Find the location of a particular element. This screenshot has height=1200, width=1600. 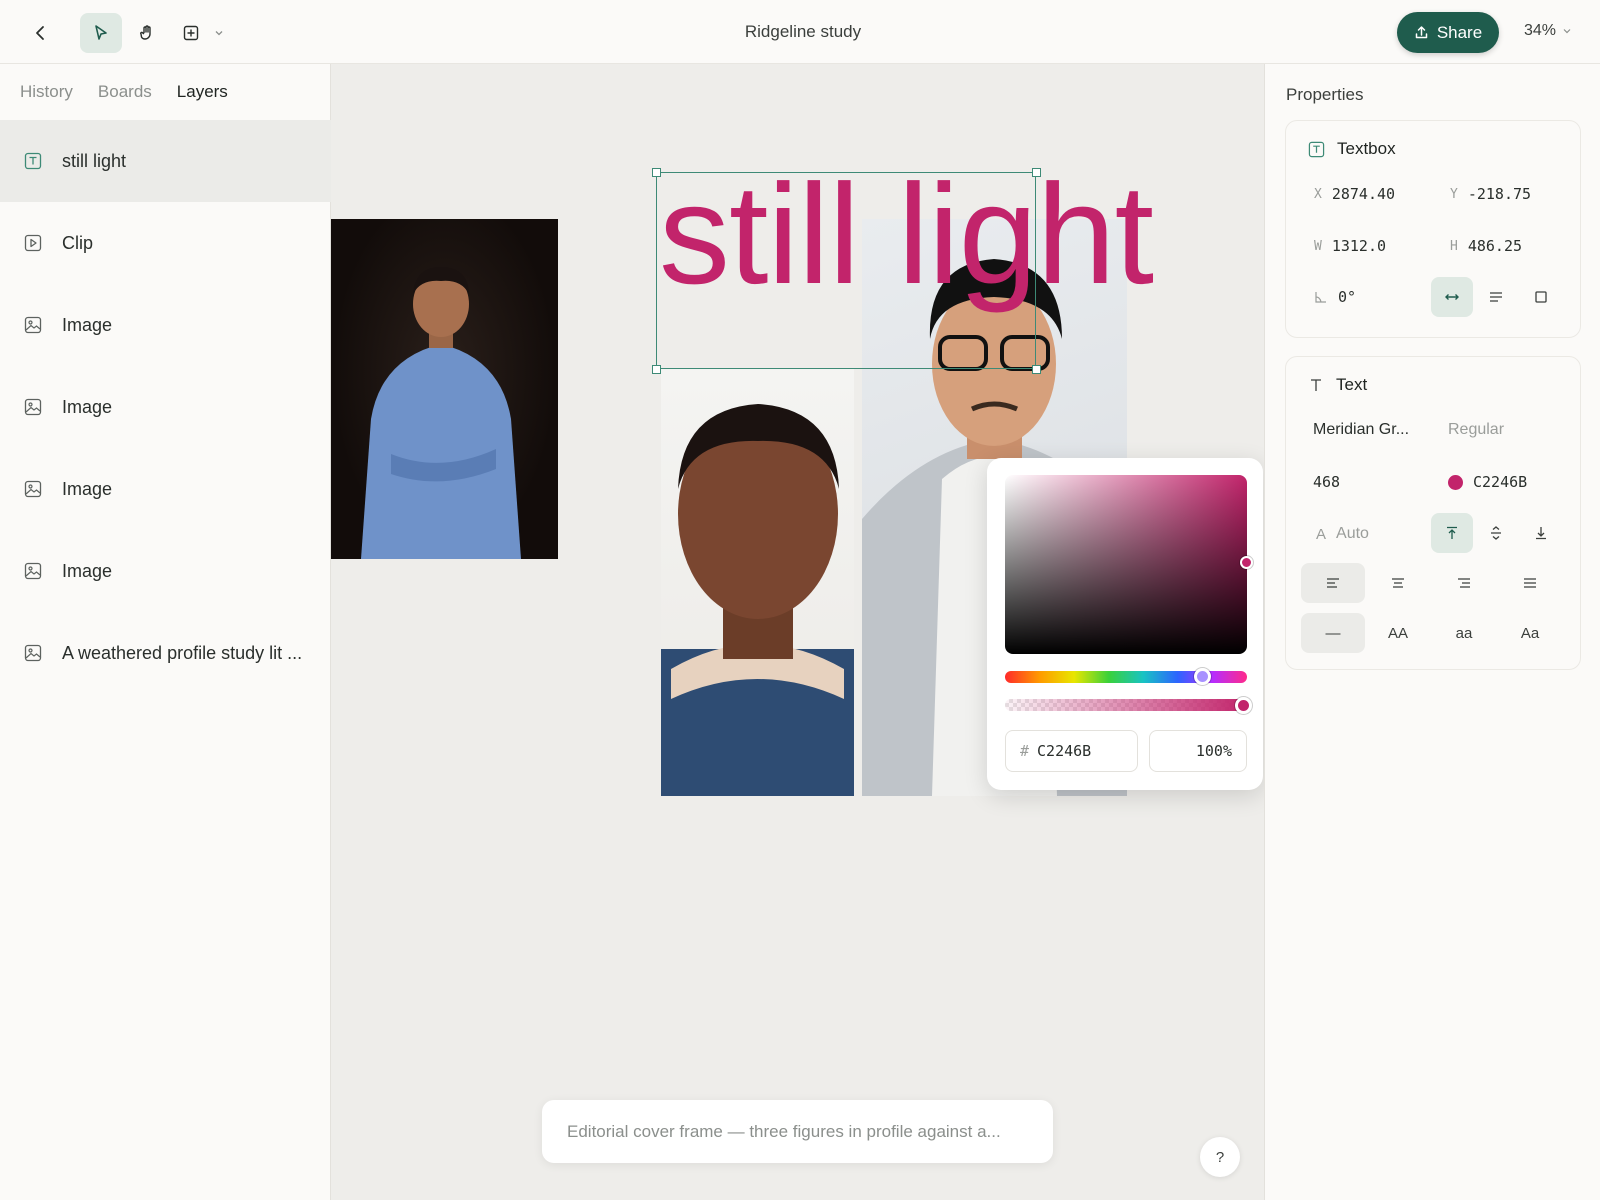

layer-item: still light is located at coordinates (165, 161).